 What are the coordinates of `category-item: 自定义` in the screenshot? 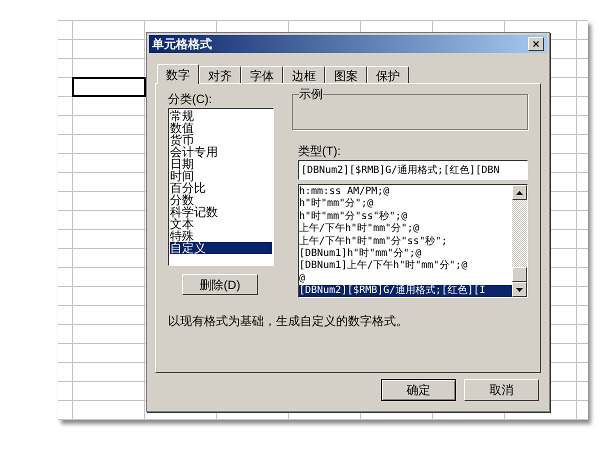 It's located at (221, 248).